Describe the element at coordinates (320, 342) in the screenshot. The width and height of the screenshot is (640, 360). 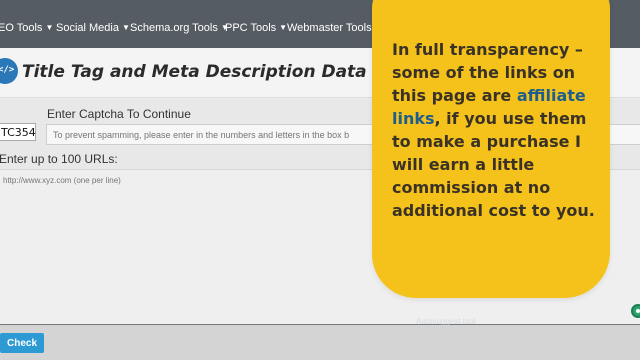
I see `action-bar` at that location.